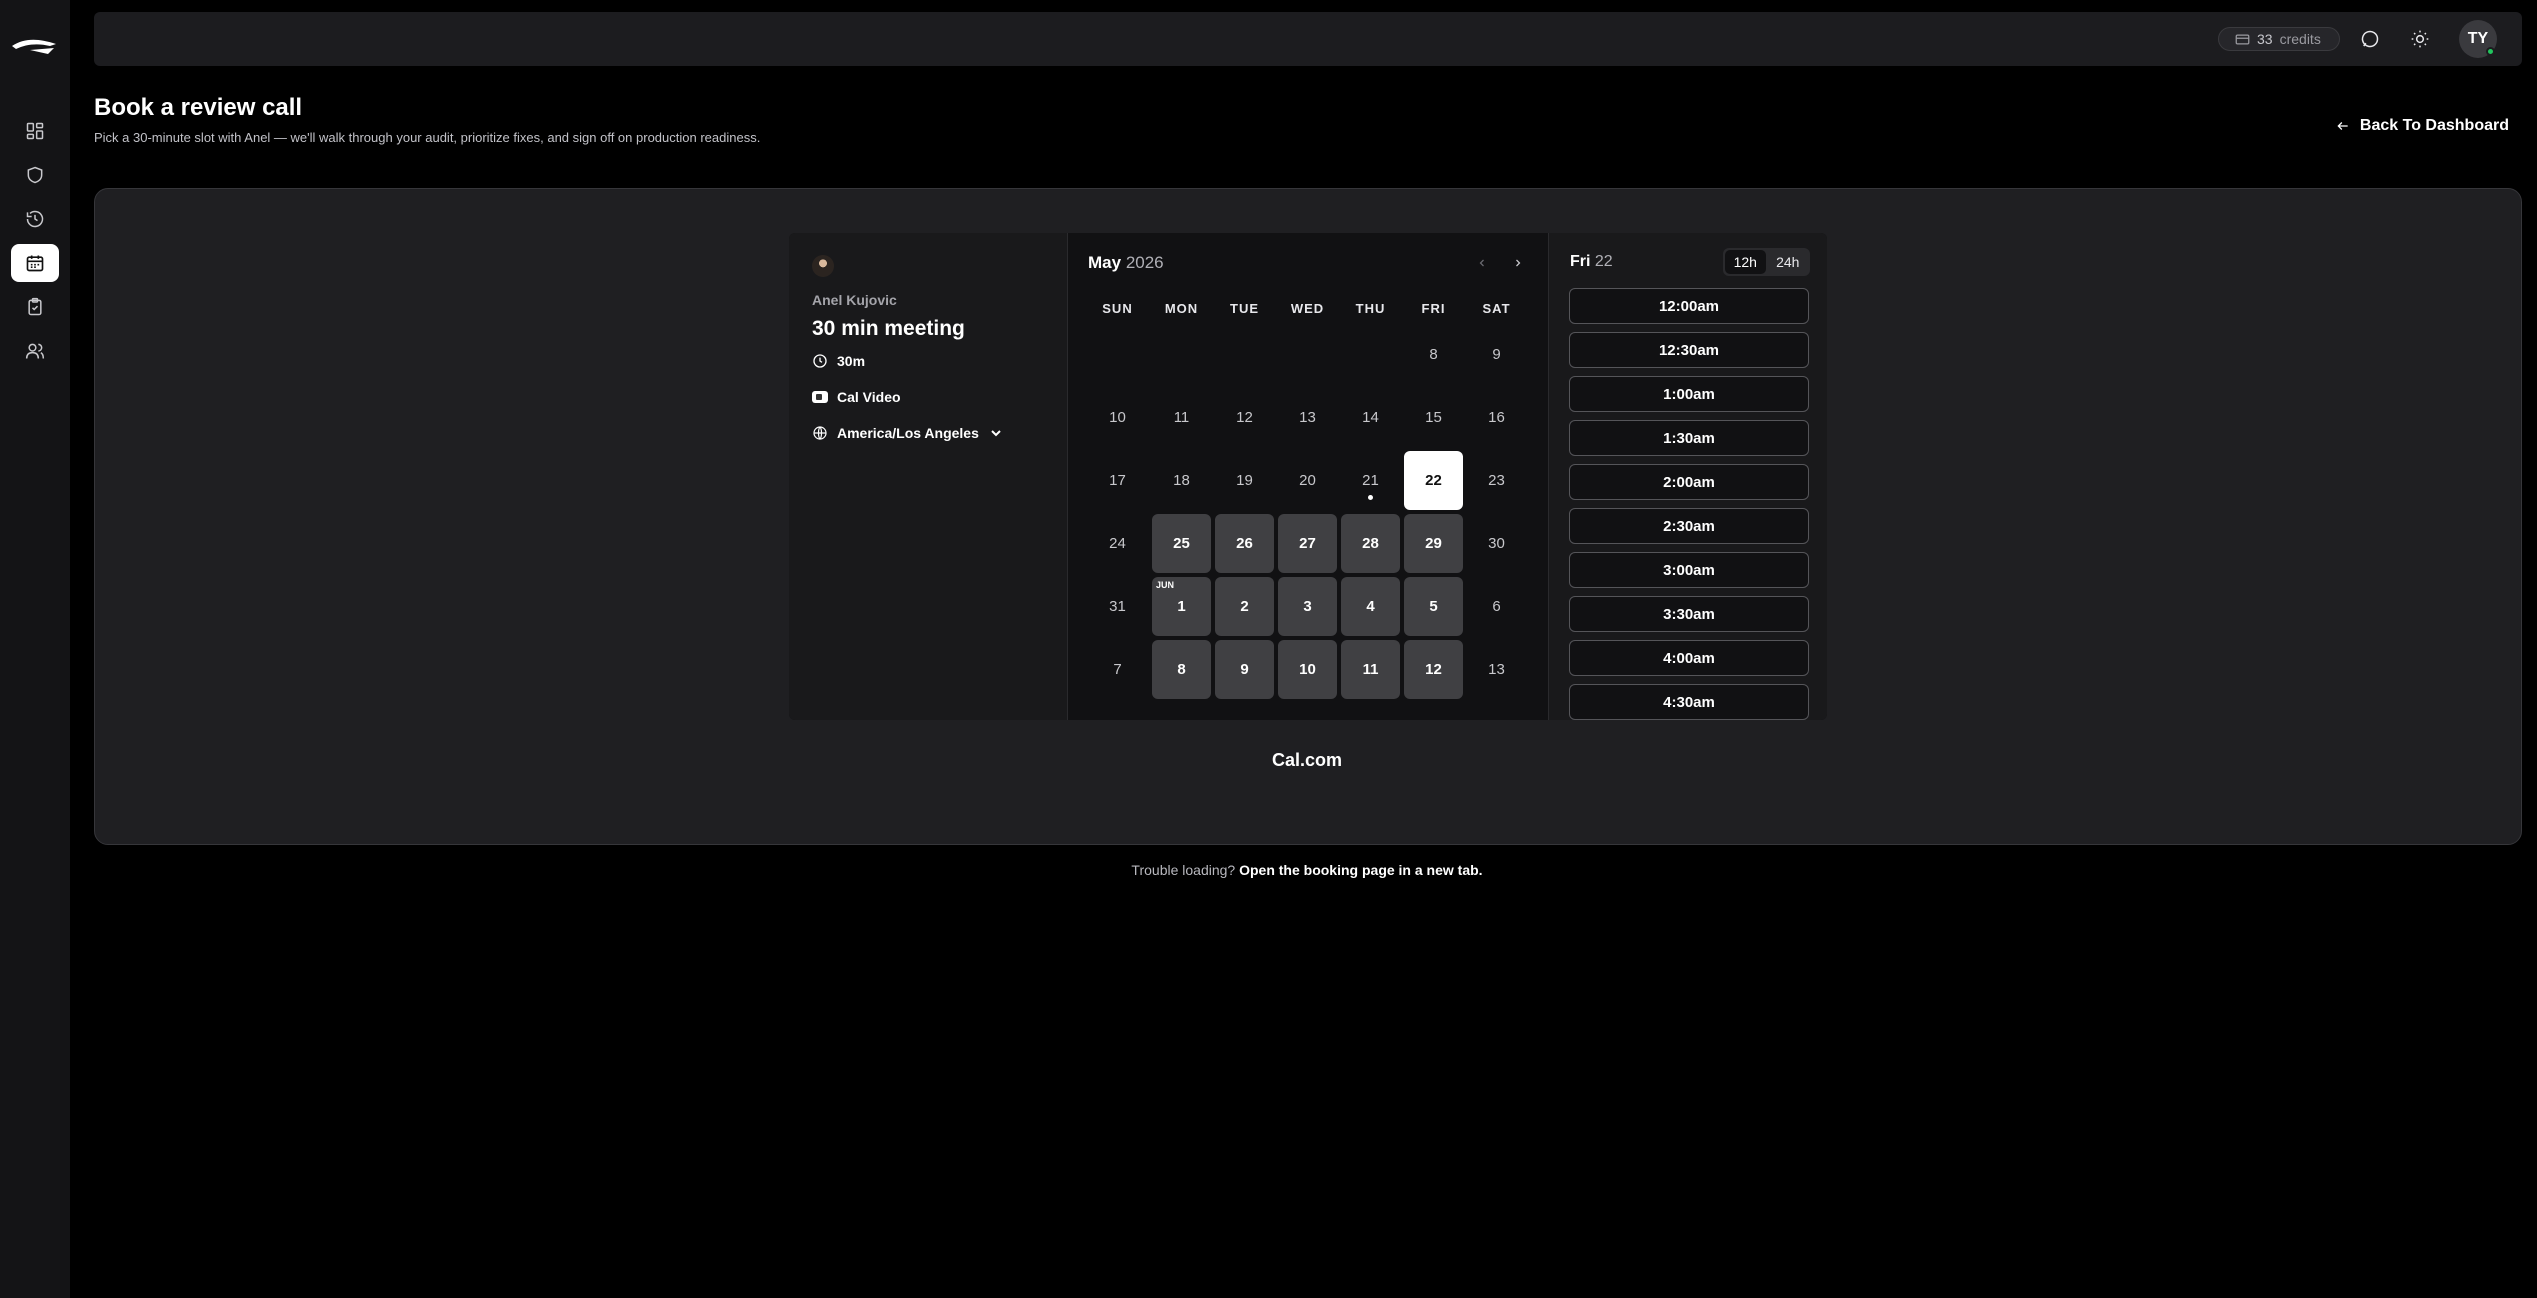 This screenshot has height=1298, width=2537. I want to click on weekday-header: MON, so click(1181, 308).